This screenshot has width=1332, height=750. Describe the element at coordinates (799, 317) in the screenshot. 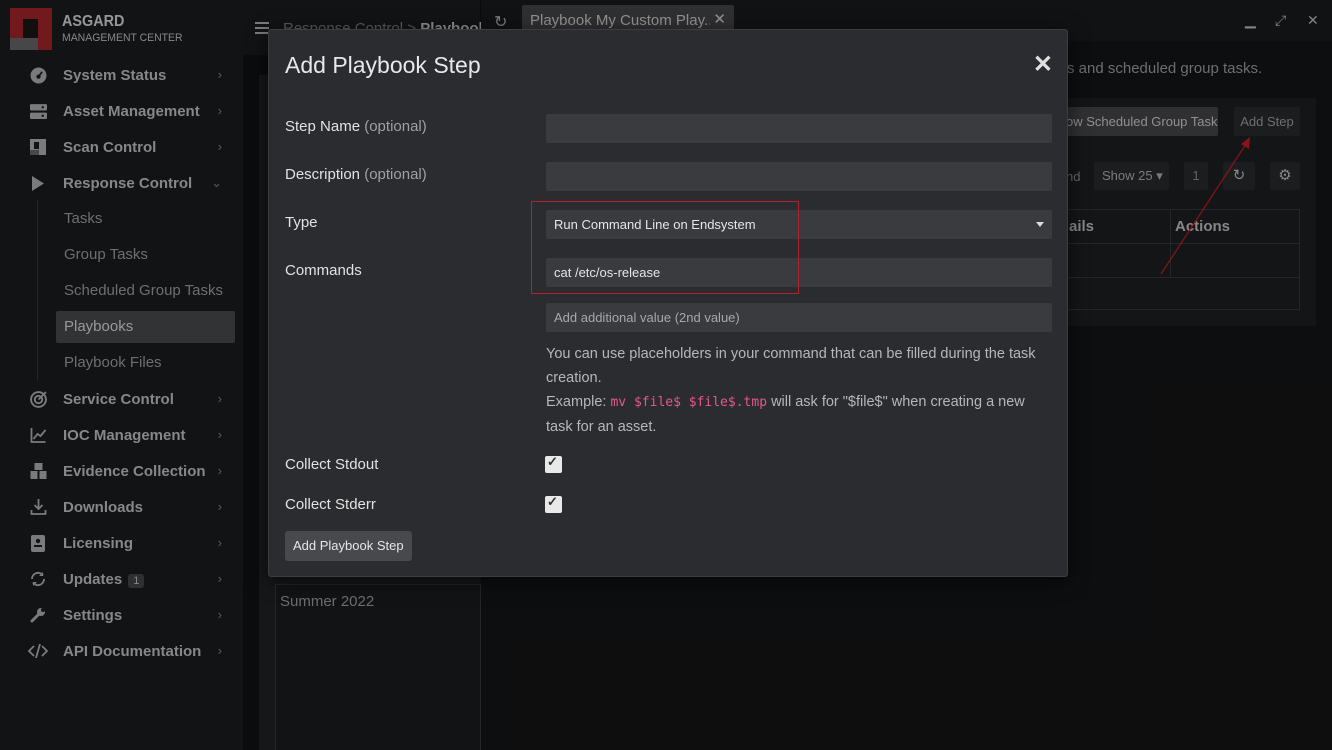

I see `additional-value-input` at that location.